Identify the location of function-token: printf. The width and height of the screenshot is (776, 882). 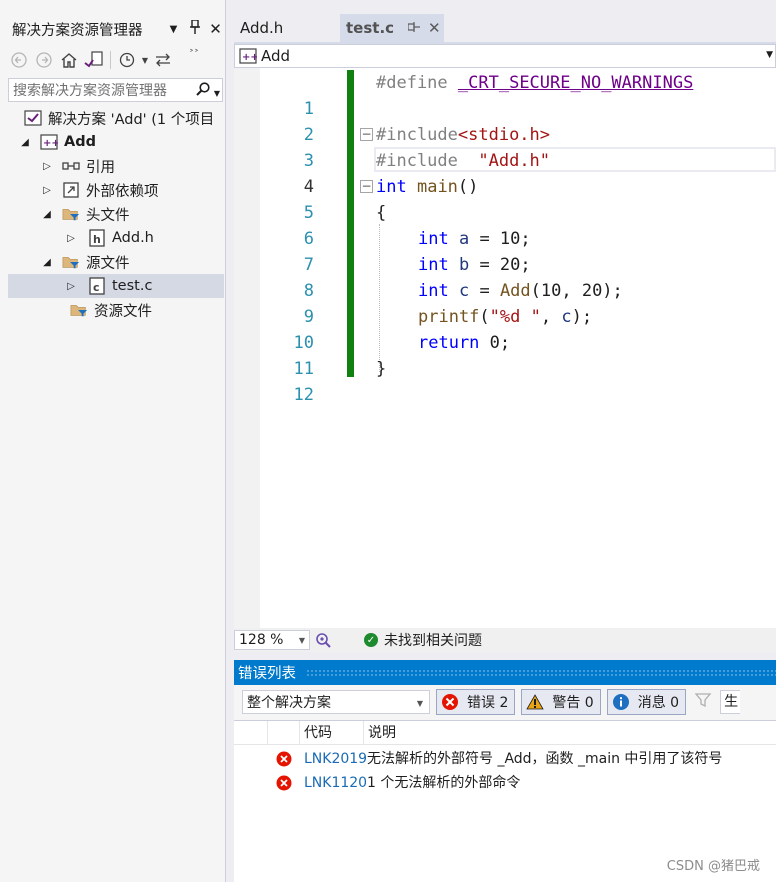
(449, 317).